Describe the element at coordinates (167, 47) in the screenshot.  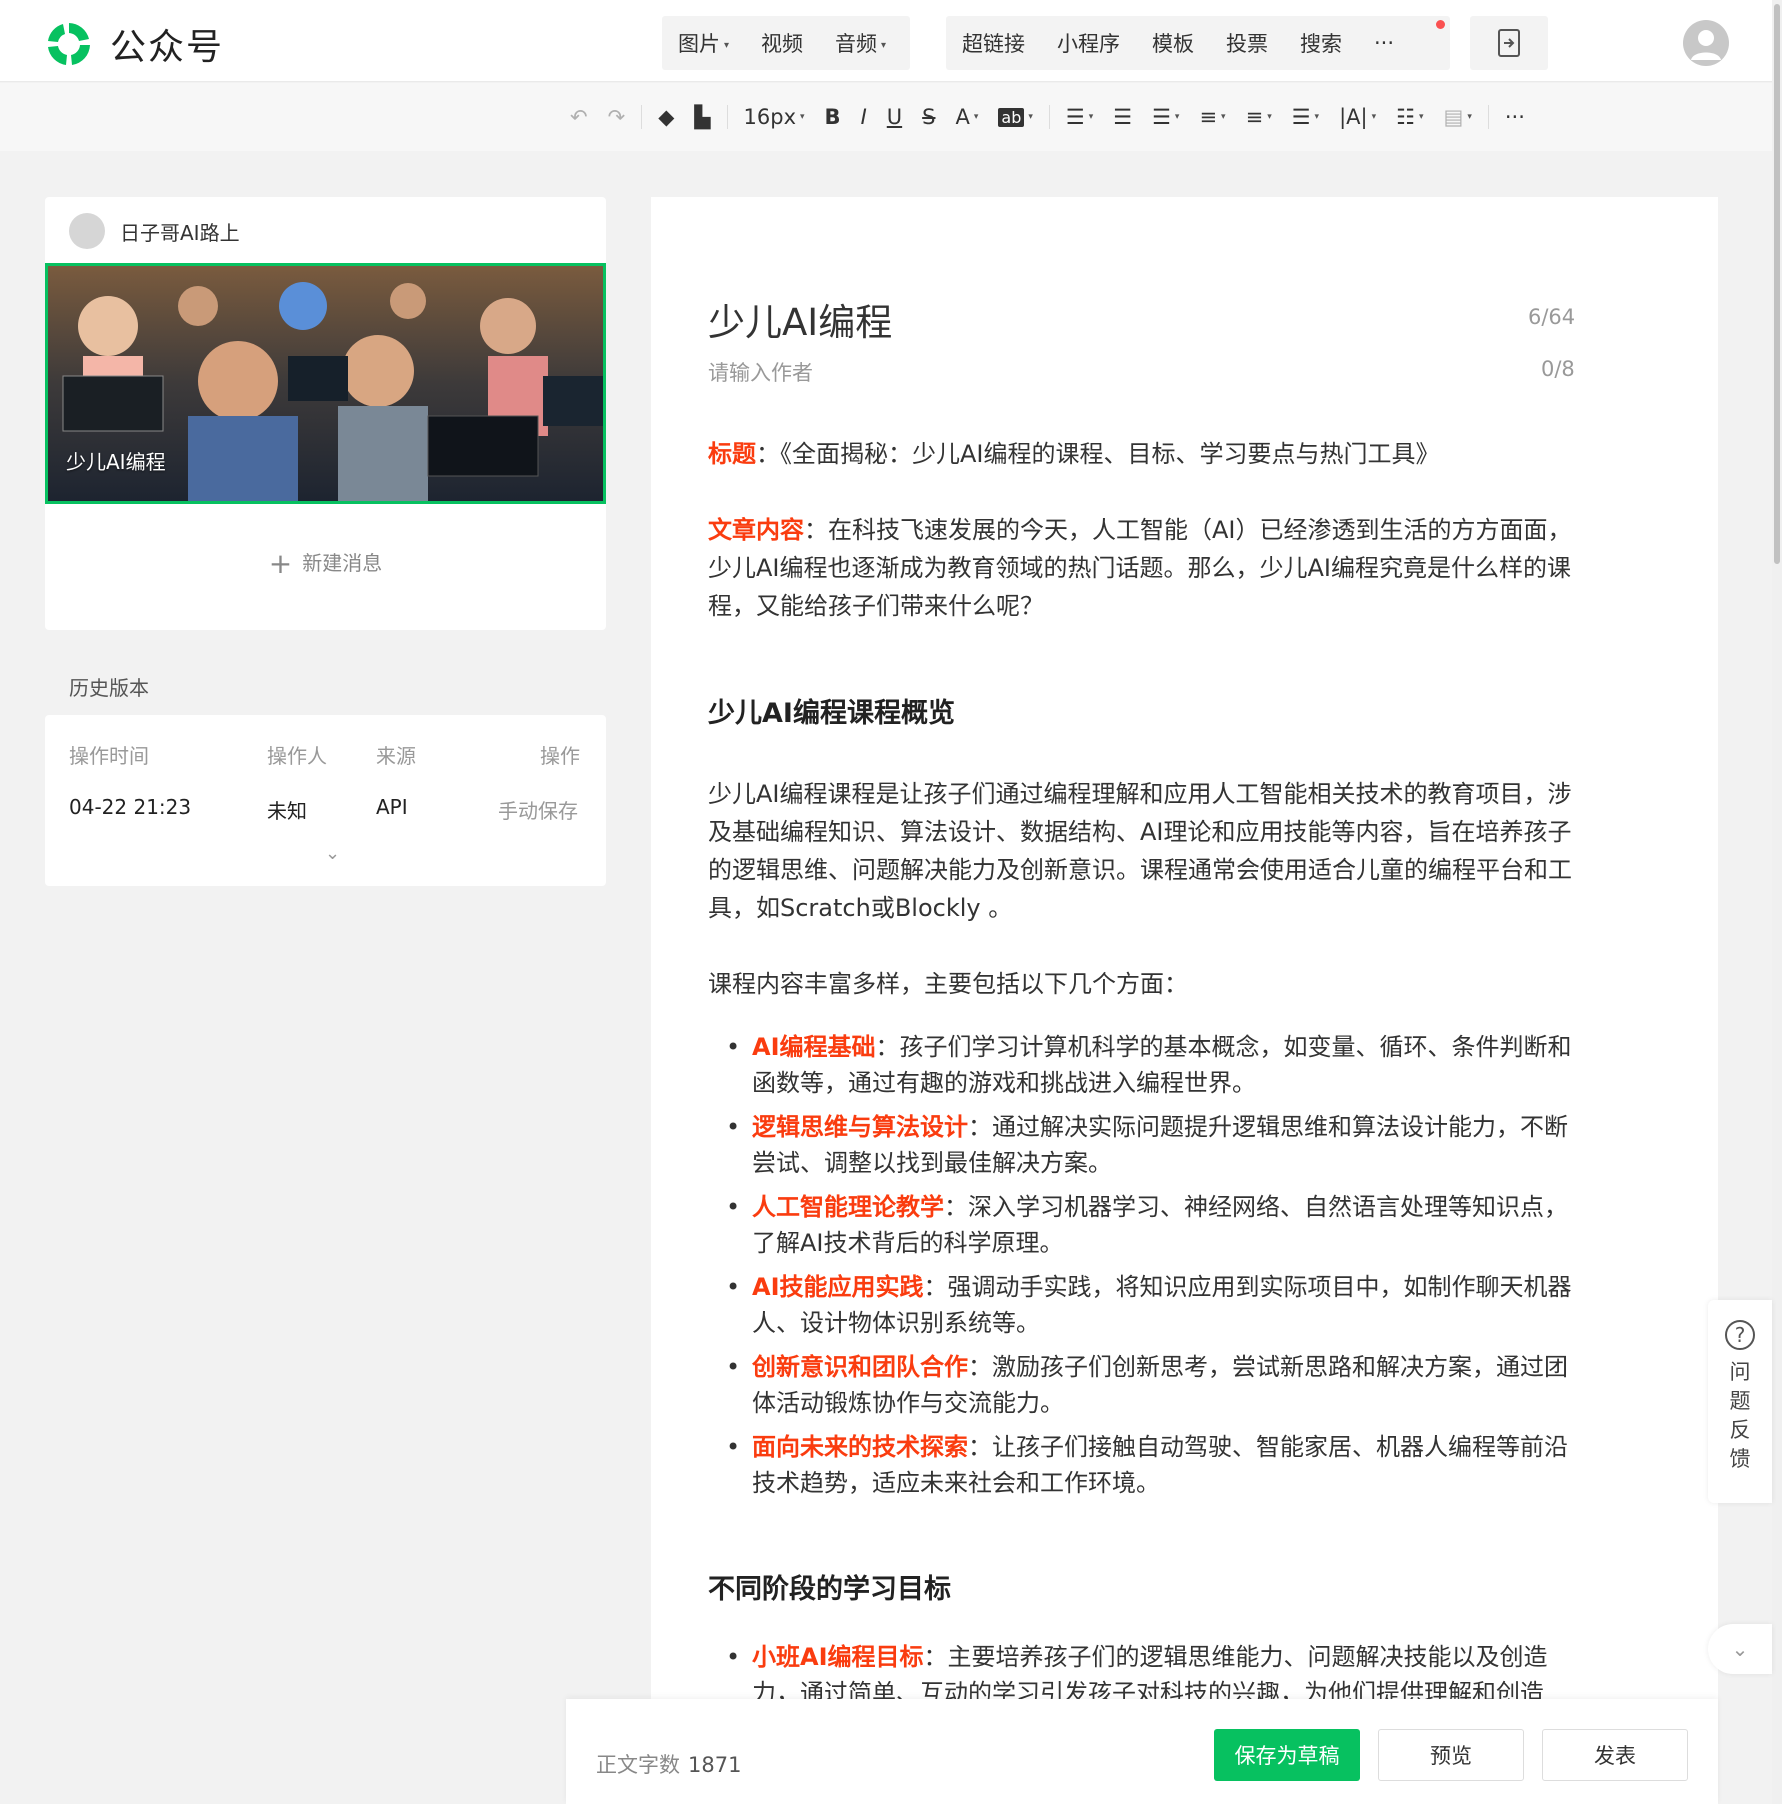
I see `app-title: 公众号` at that location.